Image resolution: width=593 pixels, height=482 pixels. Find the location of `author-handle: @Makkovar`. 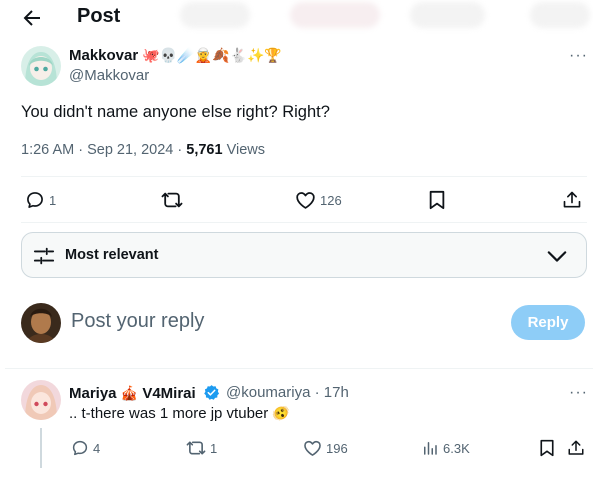

author-handle: @Makkovar is located at coordinates (109, 75).